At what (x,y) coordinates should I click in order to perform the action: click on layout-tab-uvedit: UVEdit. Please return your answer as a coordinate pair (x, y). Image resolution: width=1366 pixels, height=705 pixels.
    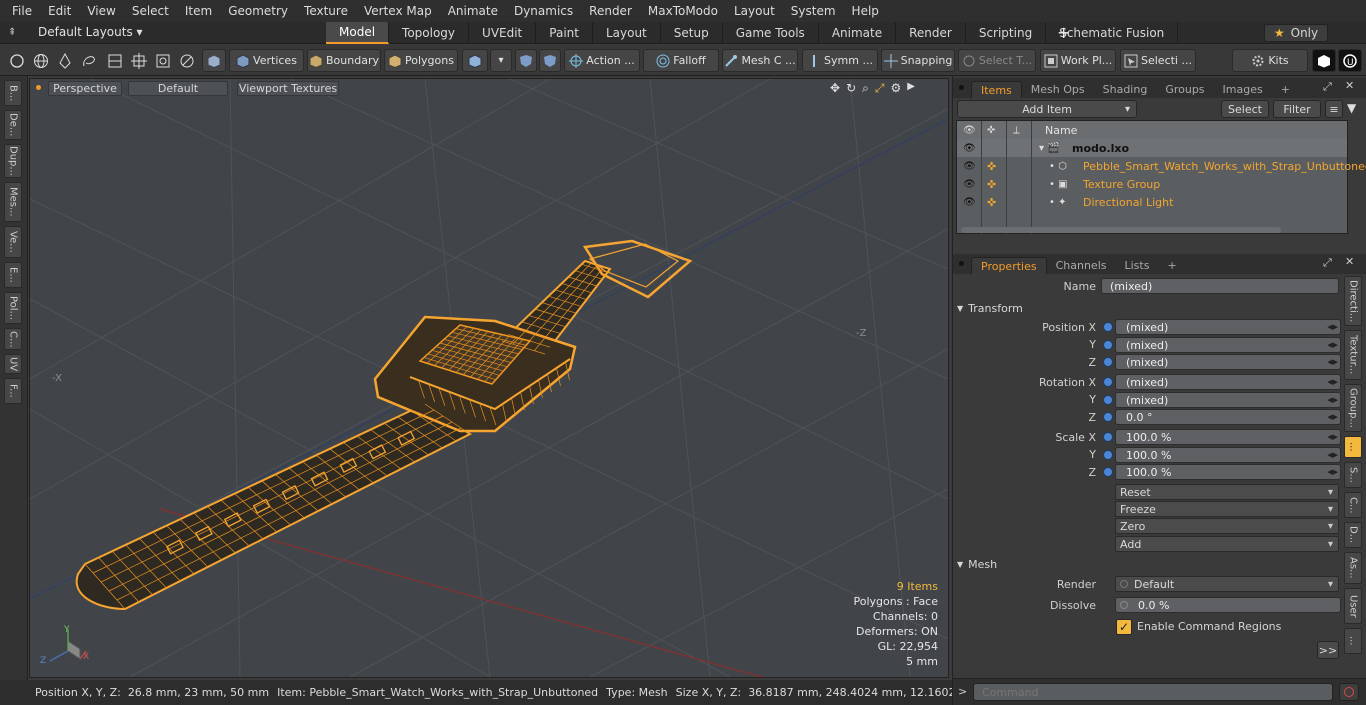
    Looking at the image, I should click on (503, 33).